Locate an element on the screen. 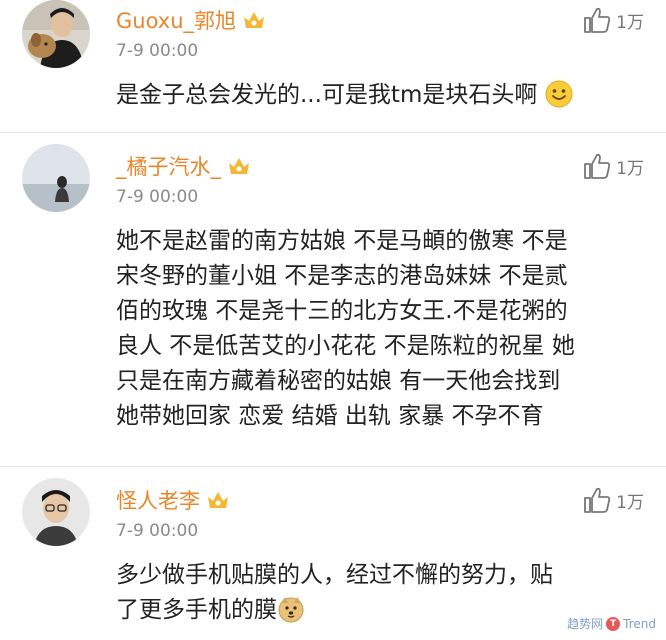 This screenshot has width=666, height=640. watermark: 趋势网 T Trend is located at coordinates (611, 623).